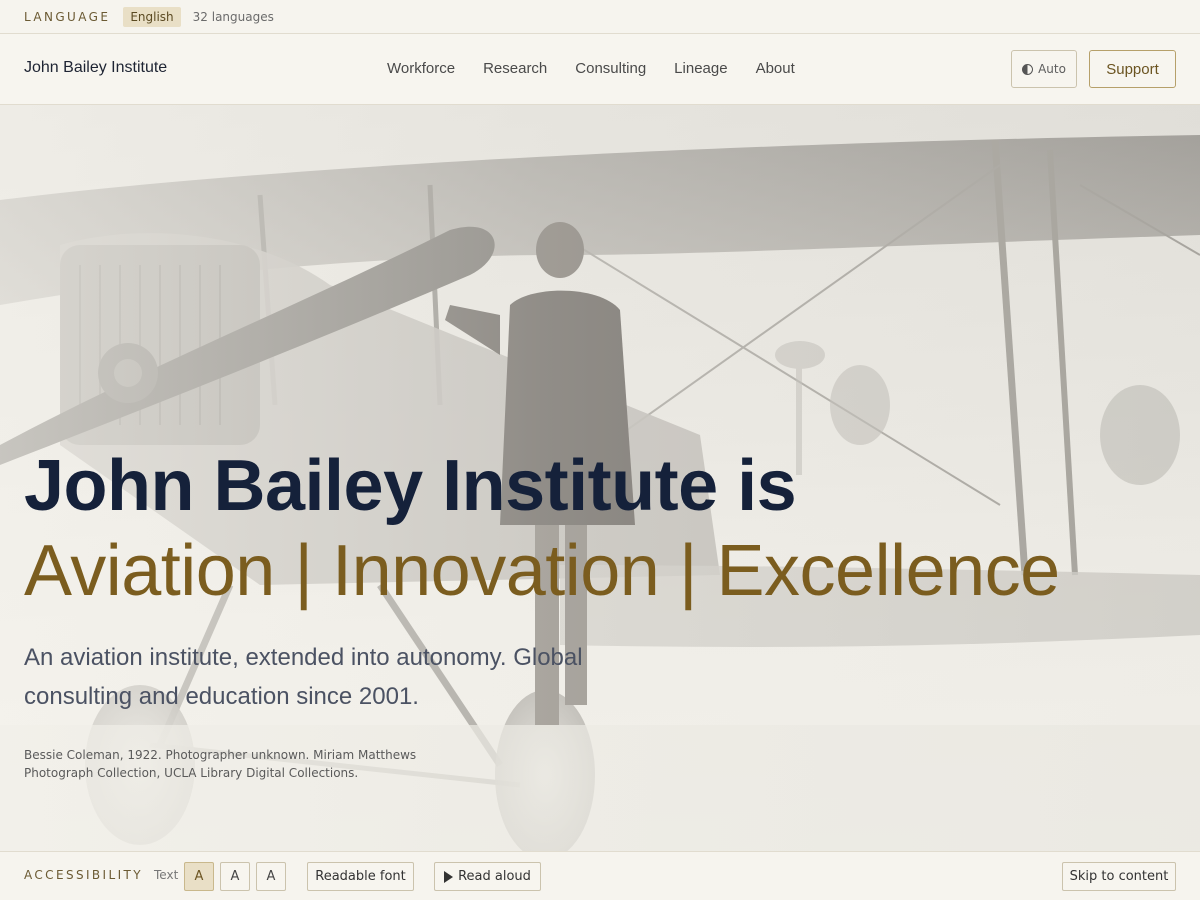 Image resolution: width=1200 pixels, height=900 pixels. What do you see at coordinates (700, 68) in the screenshot?
I see `nav-item-lineage: Lineage` at bounding box center [700, 68].